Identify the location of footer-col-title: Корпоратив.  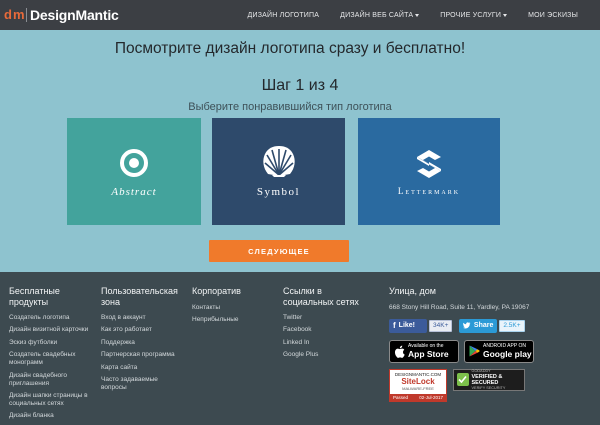
(216, 291).